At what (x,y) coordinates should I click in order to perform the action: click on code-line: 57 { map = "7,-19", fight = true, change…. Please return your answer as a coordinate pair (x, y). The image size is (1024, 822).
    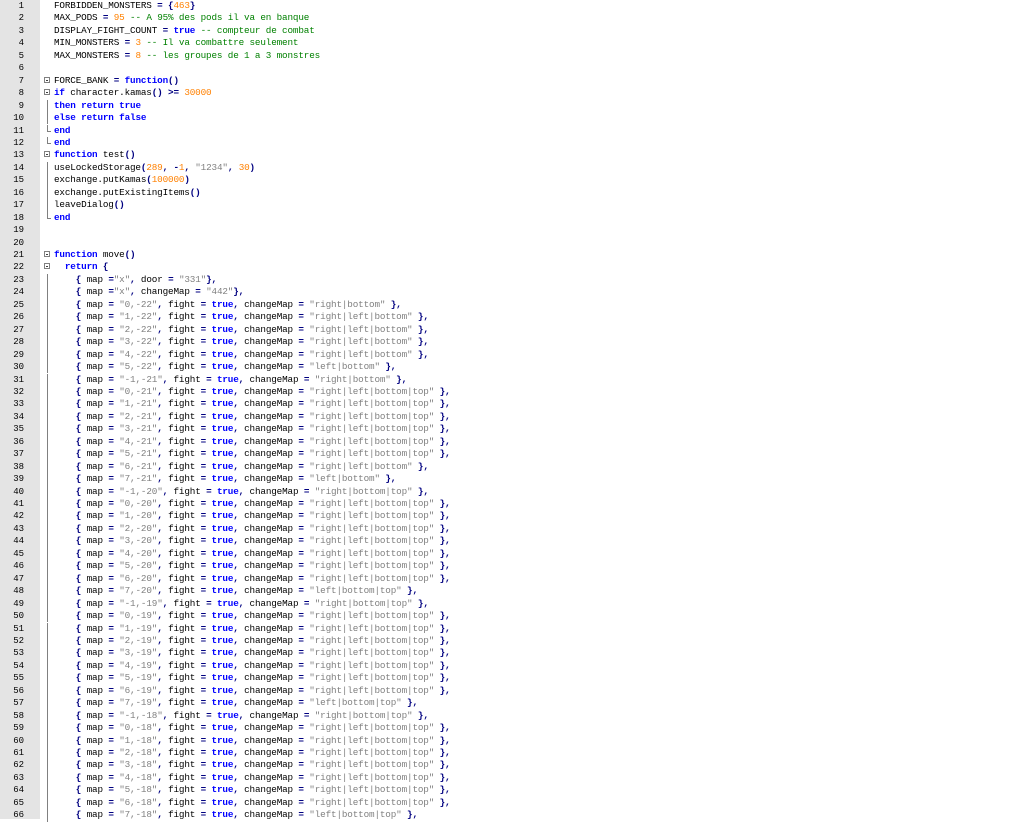
    Looking at the image, I should click on (512, 703).